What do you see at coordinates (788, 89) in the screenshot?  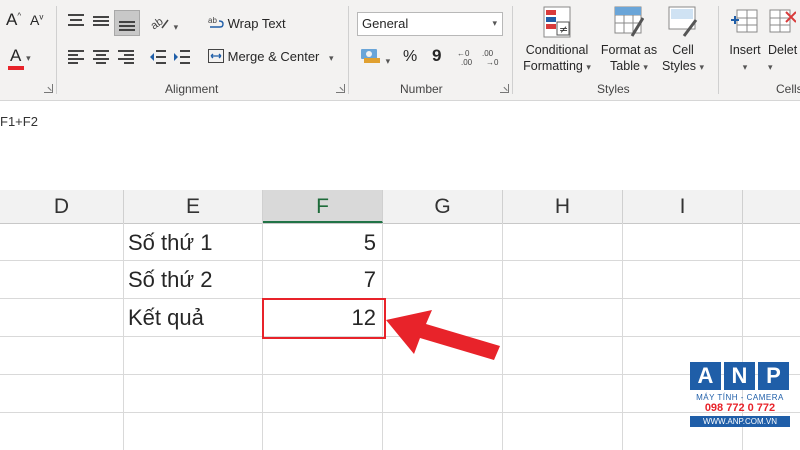 I see `cells-group-label: Cells` at bounding box center [788, 89].